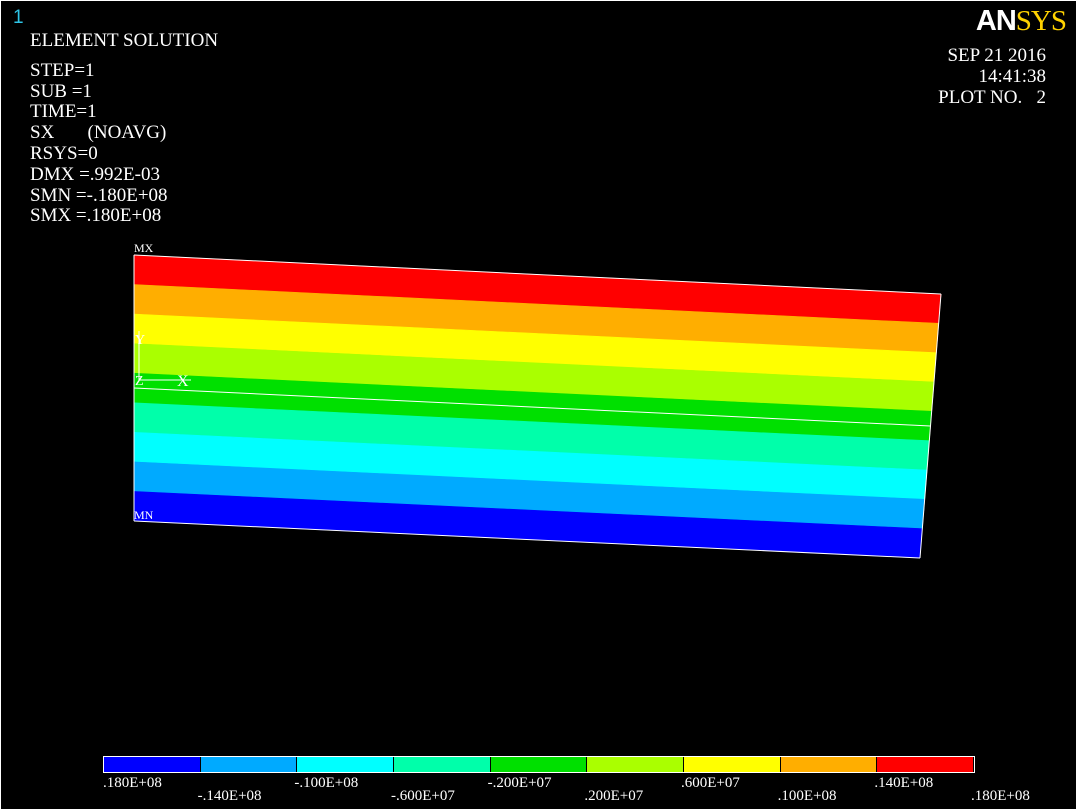 Image resolution: width=1077 pixels, height=810 pixels. I want to click on legend-color-bar, so click(539, 764).